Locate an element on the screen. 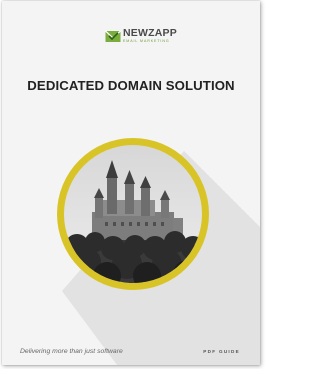  brand-subtitle: EMAIL MARKETING is located at coordinates (146, 40).